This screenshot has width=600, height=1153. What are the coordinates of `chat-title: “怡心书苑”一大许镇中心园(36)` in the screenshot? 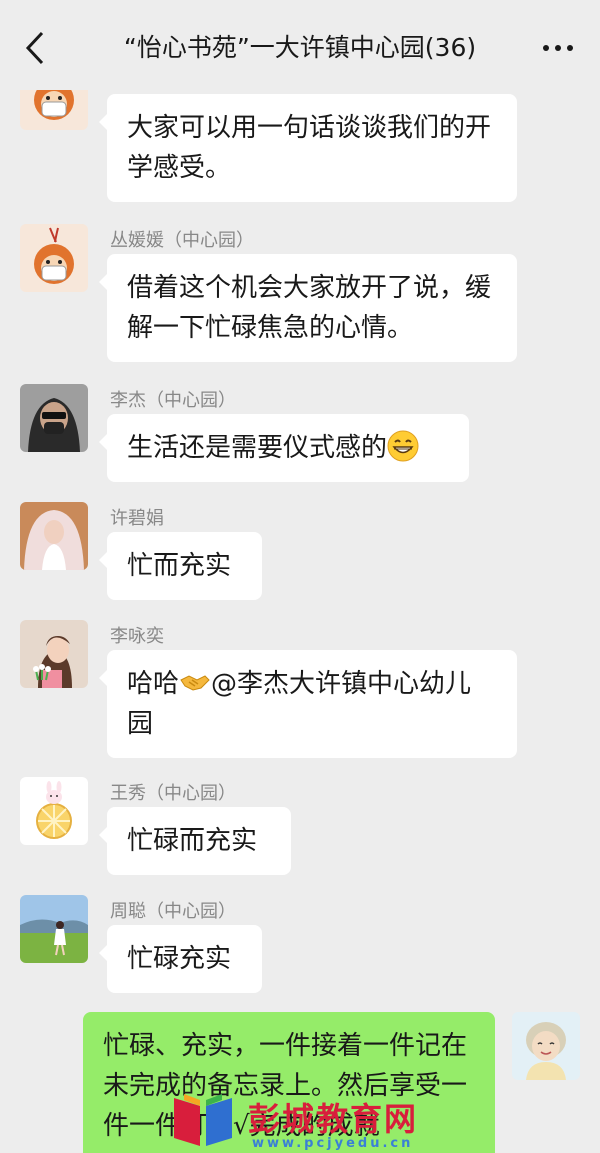 It's located at (300, 47).